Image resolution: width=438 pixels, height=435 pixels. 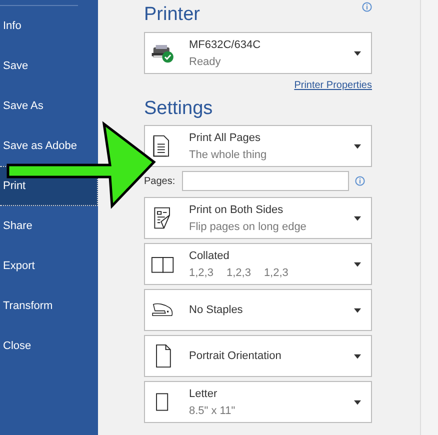 I want to click on section-heading: Settings, so click(x=179, y=109).